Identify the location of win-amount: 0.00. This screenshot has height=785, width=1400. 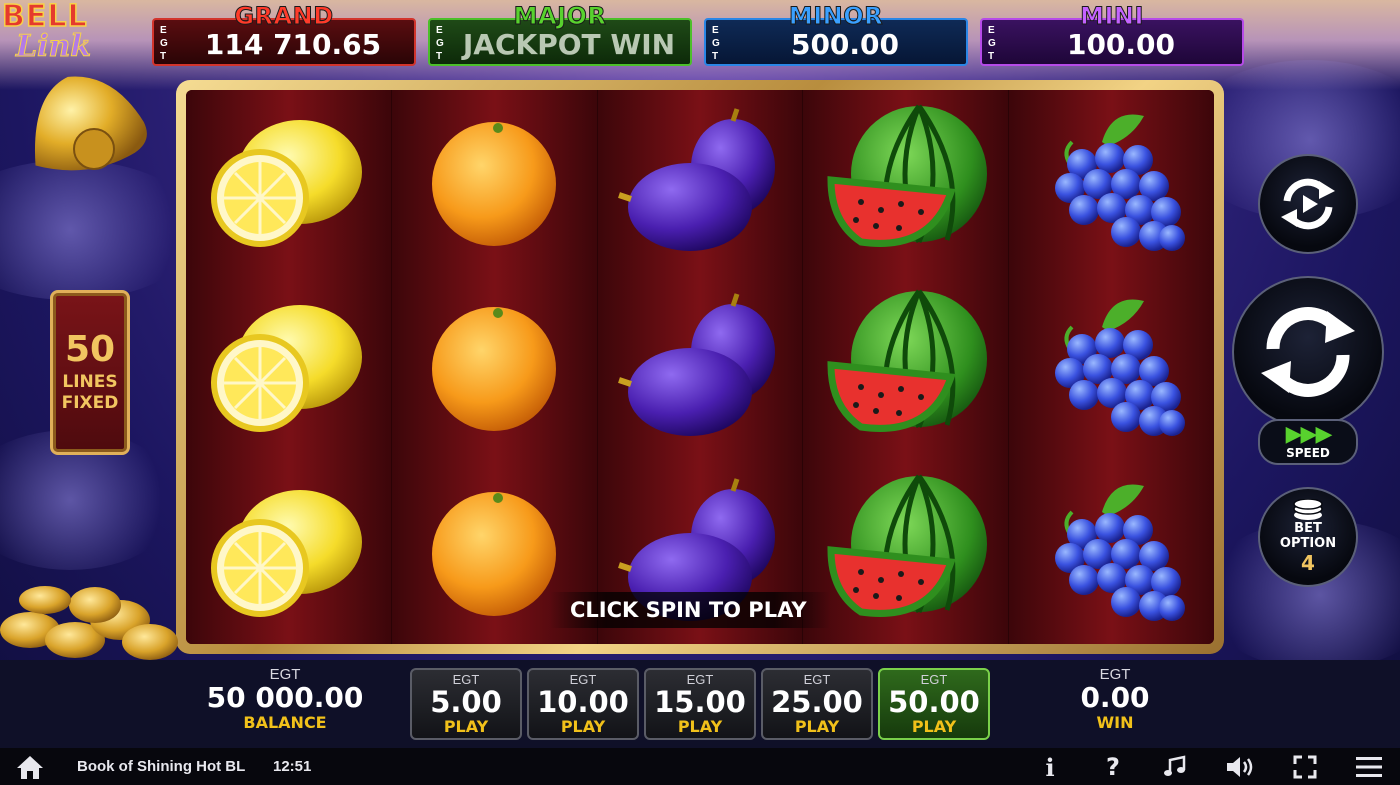
(1115, 697).